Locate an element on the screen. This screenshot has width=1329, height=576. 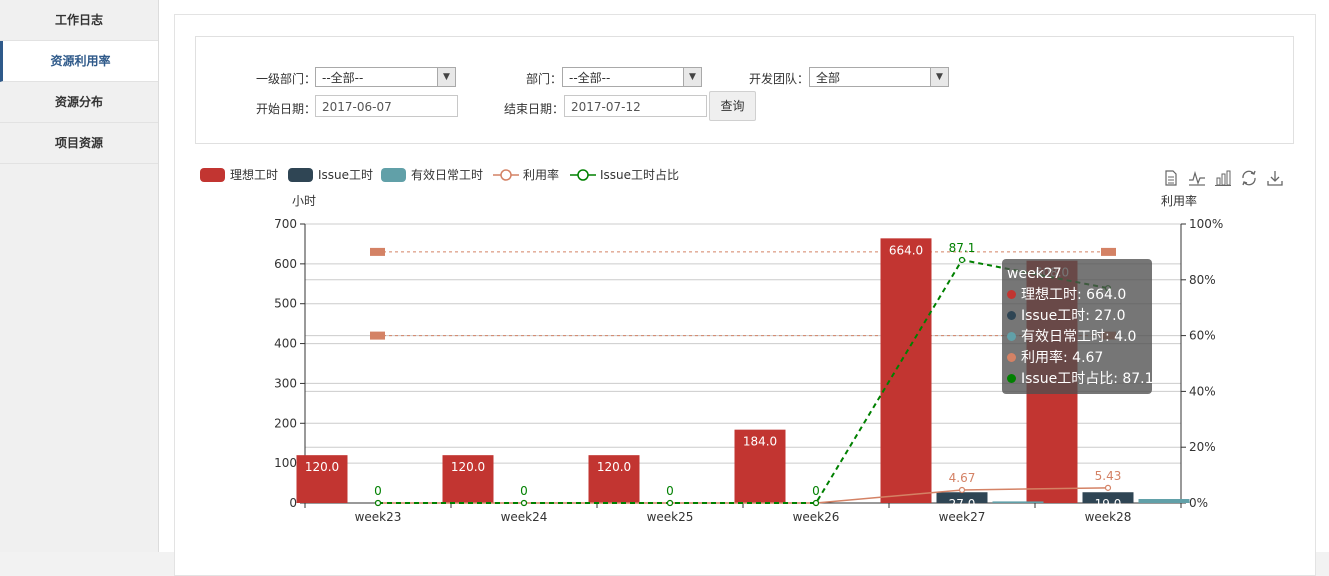
sidebar-item-resource-distribution: 资源分布 is located at coordinates (79, 102).